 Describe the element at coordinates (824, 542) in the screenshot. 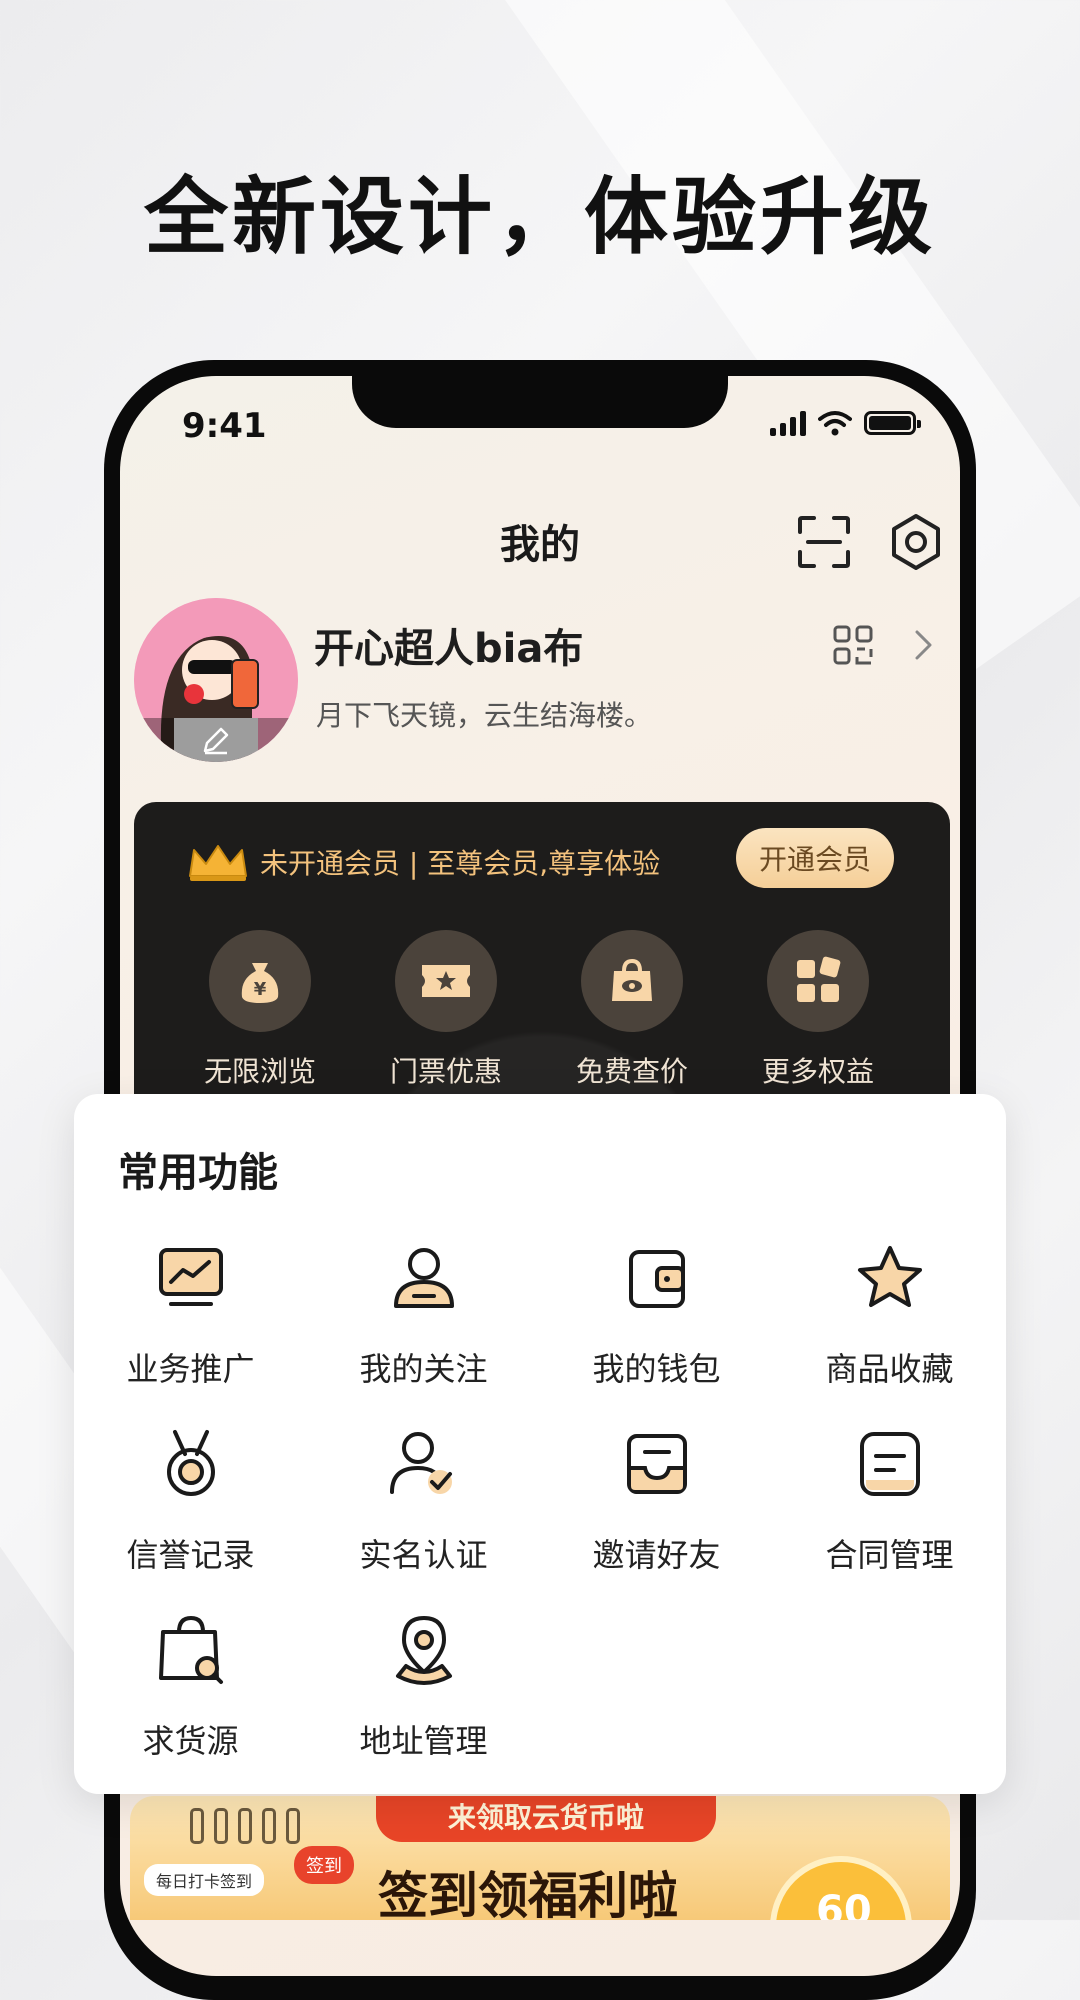

I see `scan-icon` at that location.